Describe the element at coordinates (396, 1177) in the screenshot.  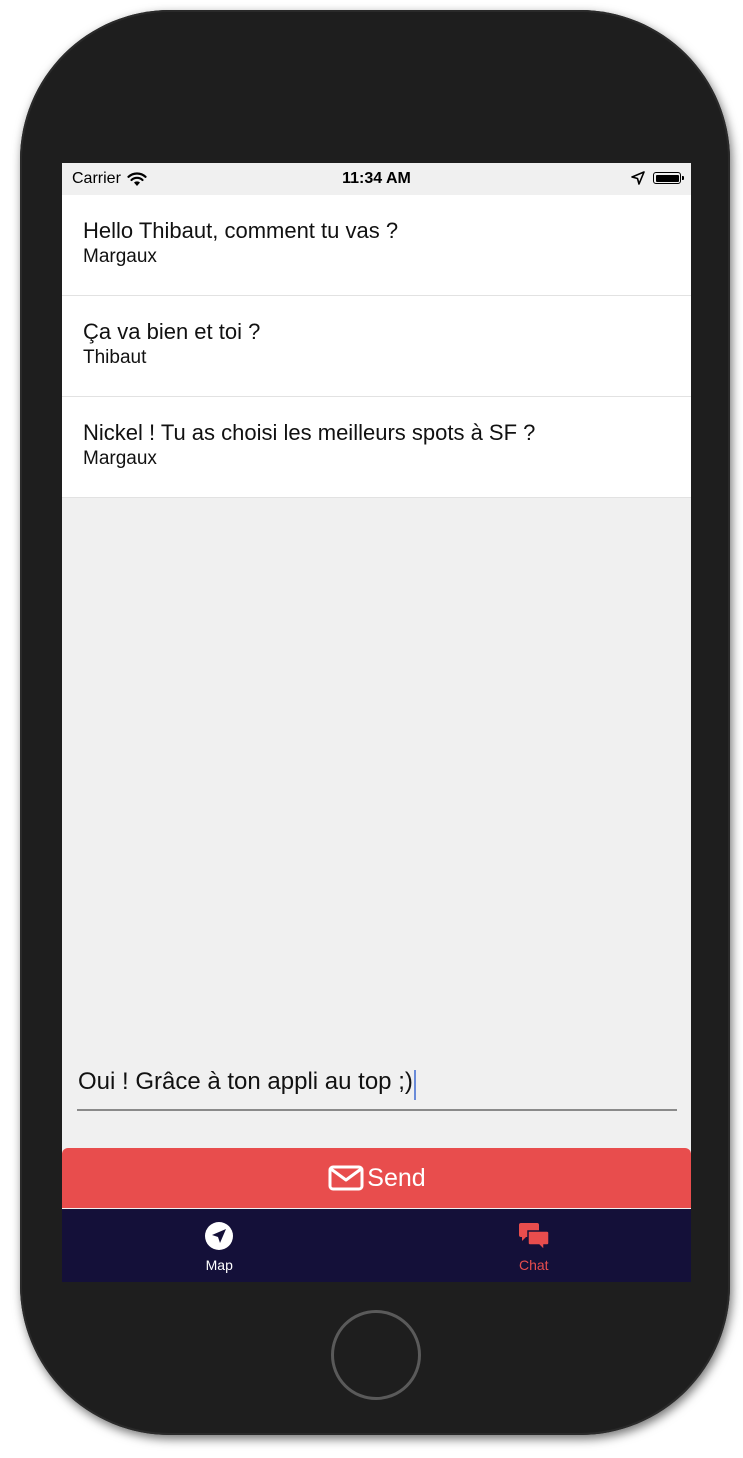
I see `send-button-label: Send` at that location.